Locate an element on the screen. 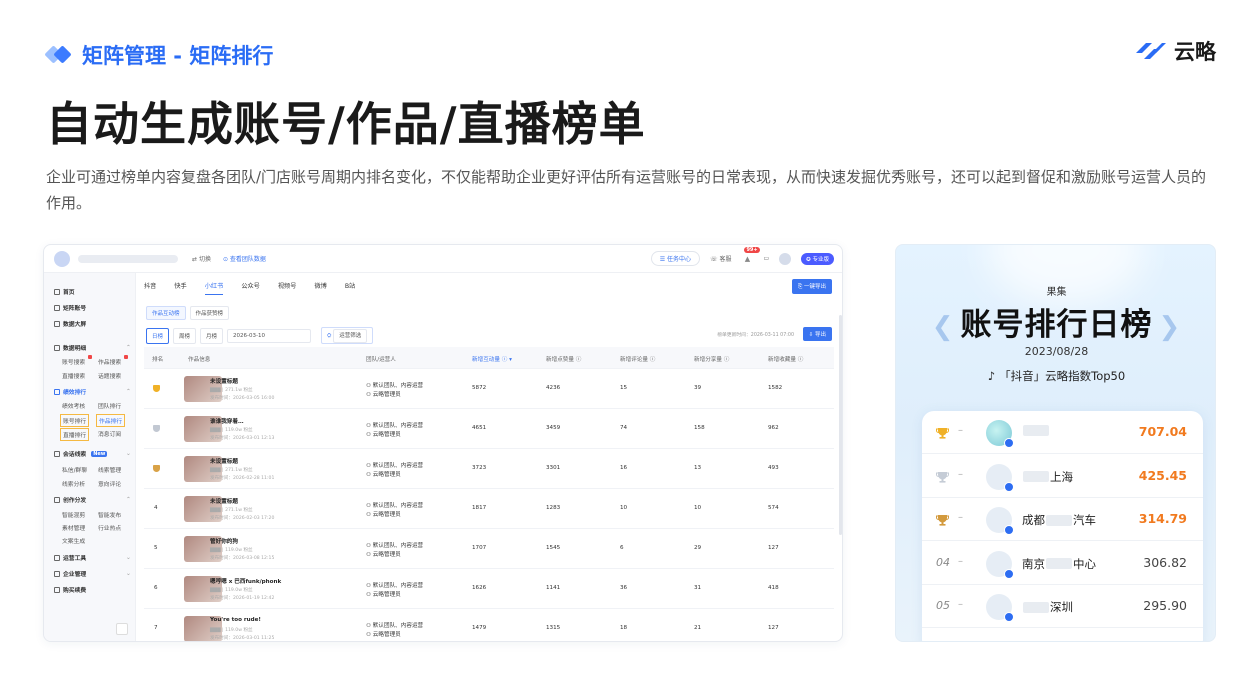 This screenshot has width=1250, height=700. period-day: 日榜 is located at coordinates (158, 335).